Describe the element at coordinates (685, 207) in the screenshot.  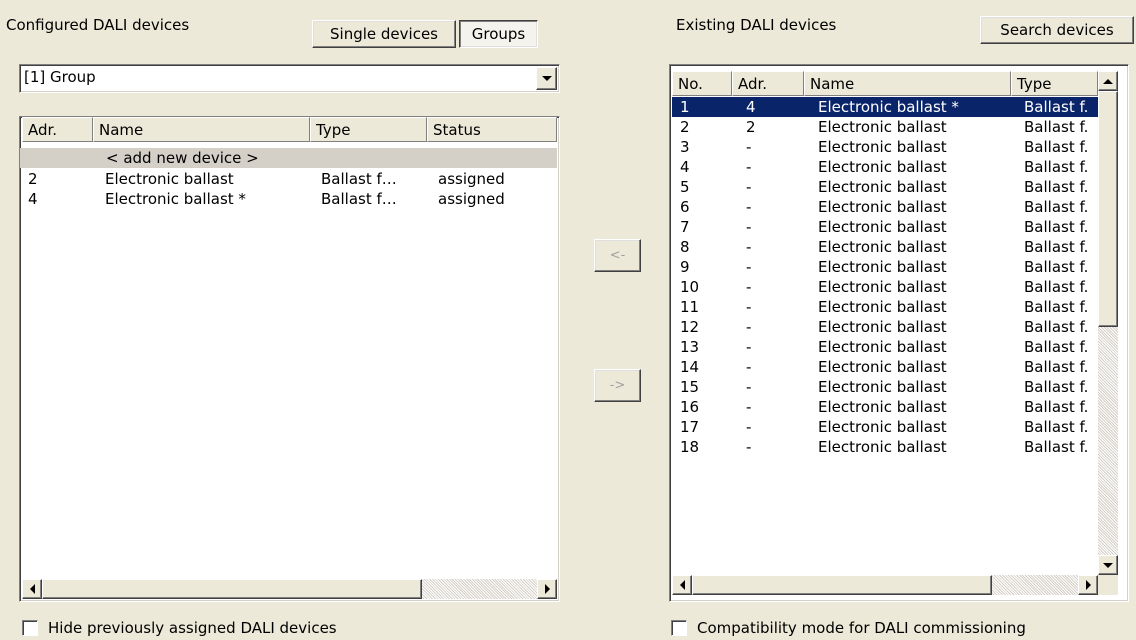
I see `cell-no: 6` at that location.